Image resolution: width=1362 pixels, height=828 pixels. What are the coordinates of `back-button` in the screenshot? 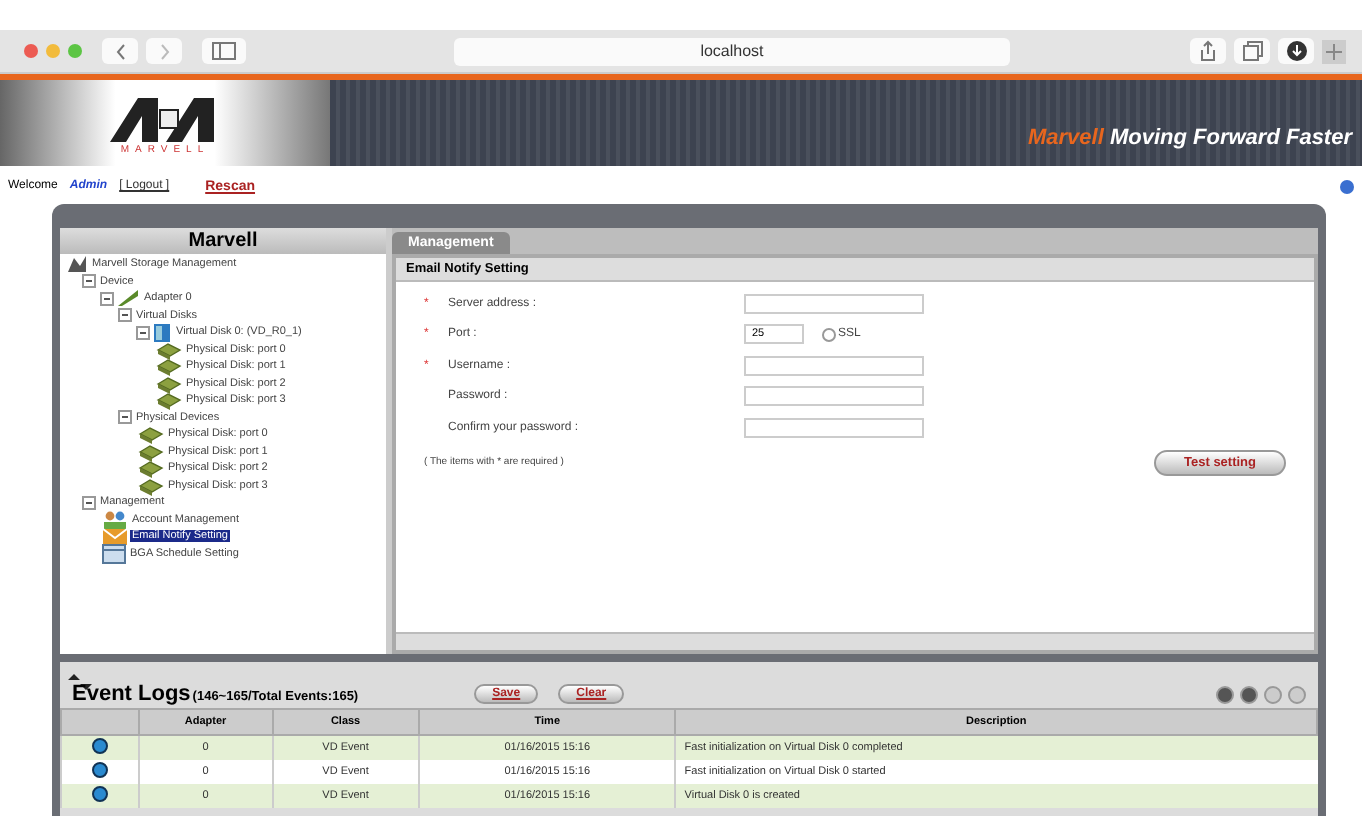 It's located at (120, 51).